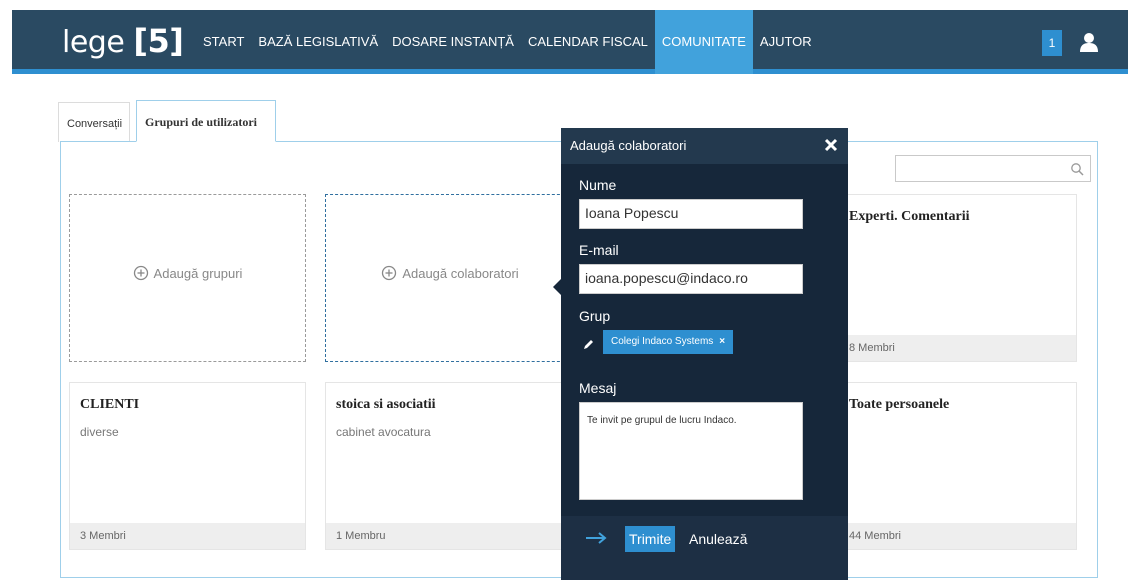 Image resolution: width=1138 pixels, height=587 pixels. What do you see at coordinates (703, 42) in the screenshot?
I see `menu-item-comunitate: COMUNITATE` at bounding box center [703, 42].